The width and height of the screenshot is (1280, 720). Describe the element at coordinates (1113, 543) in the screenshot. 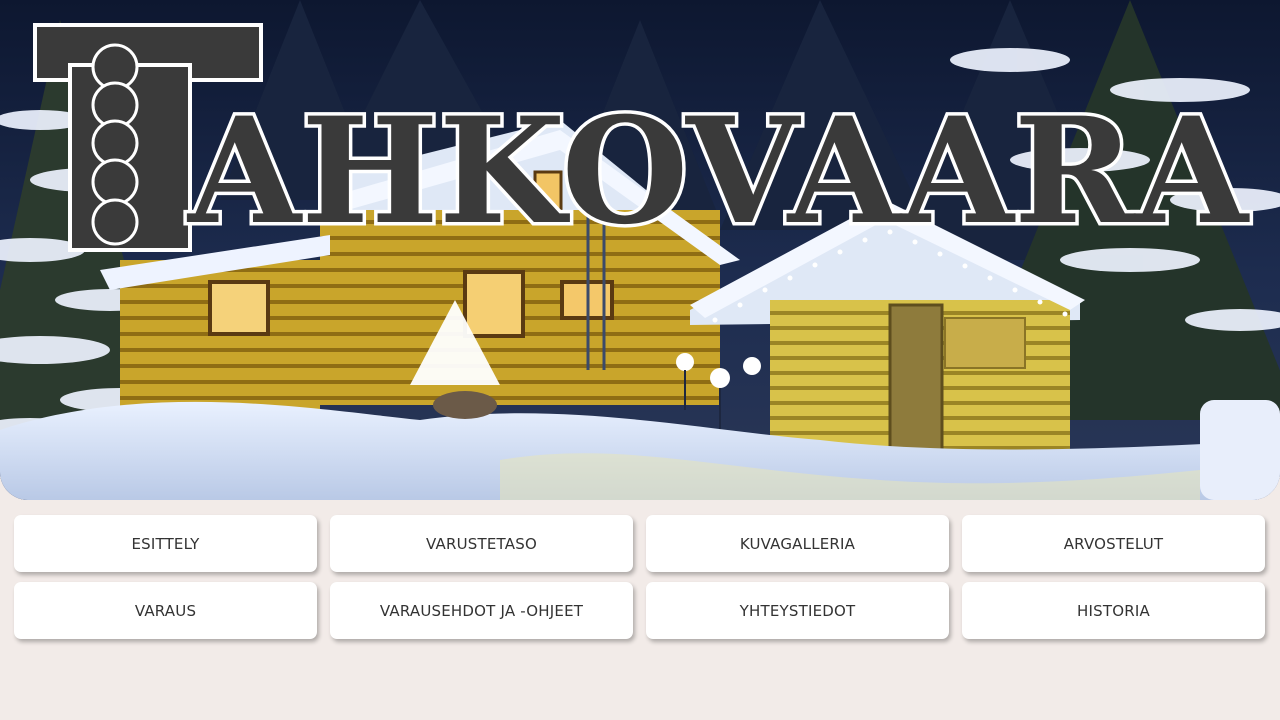

I see `nav-arvostelut-button: ARVOSTELUT` at that location.